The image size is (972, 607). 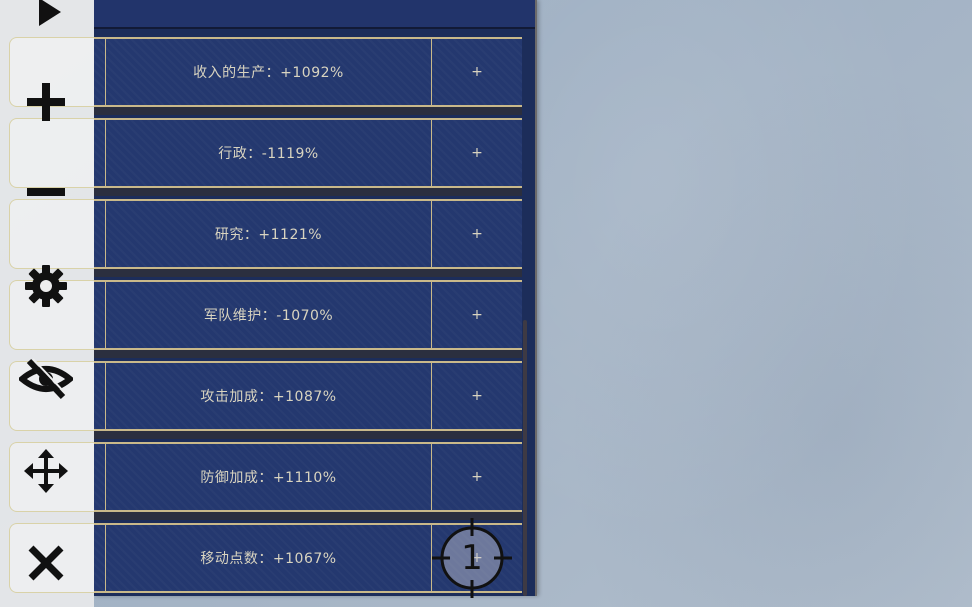 What do you see at coordinates (268, 316) in the screenshot?
I see `stat-label: 军队维护：-1070%` at bounding box center [268, 316].